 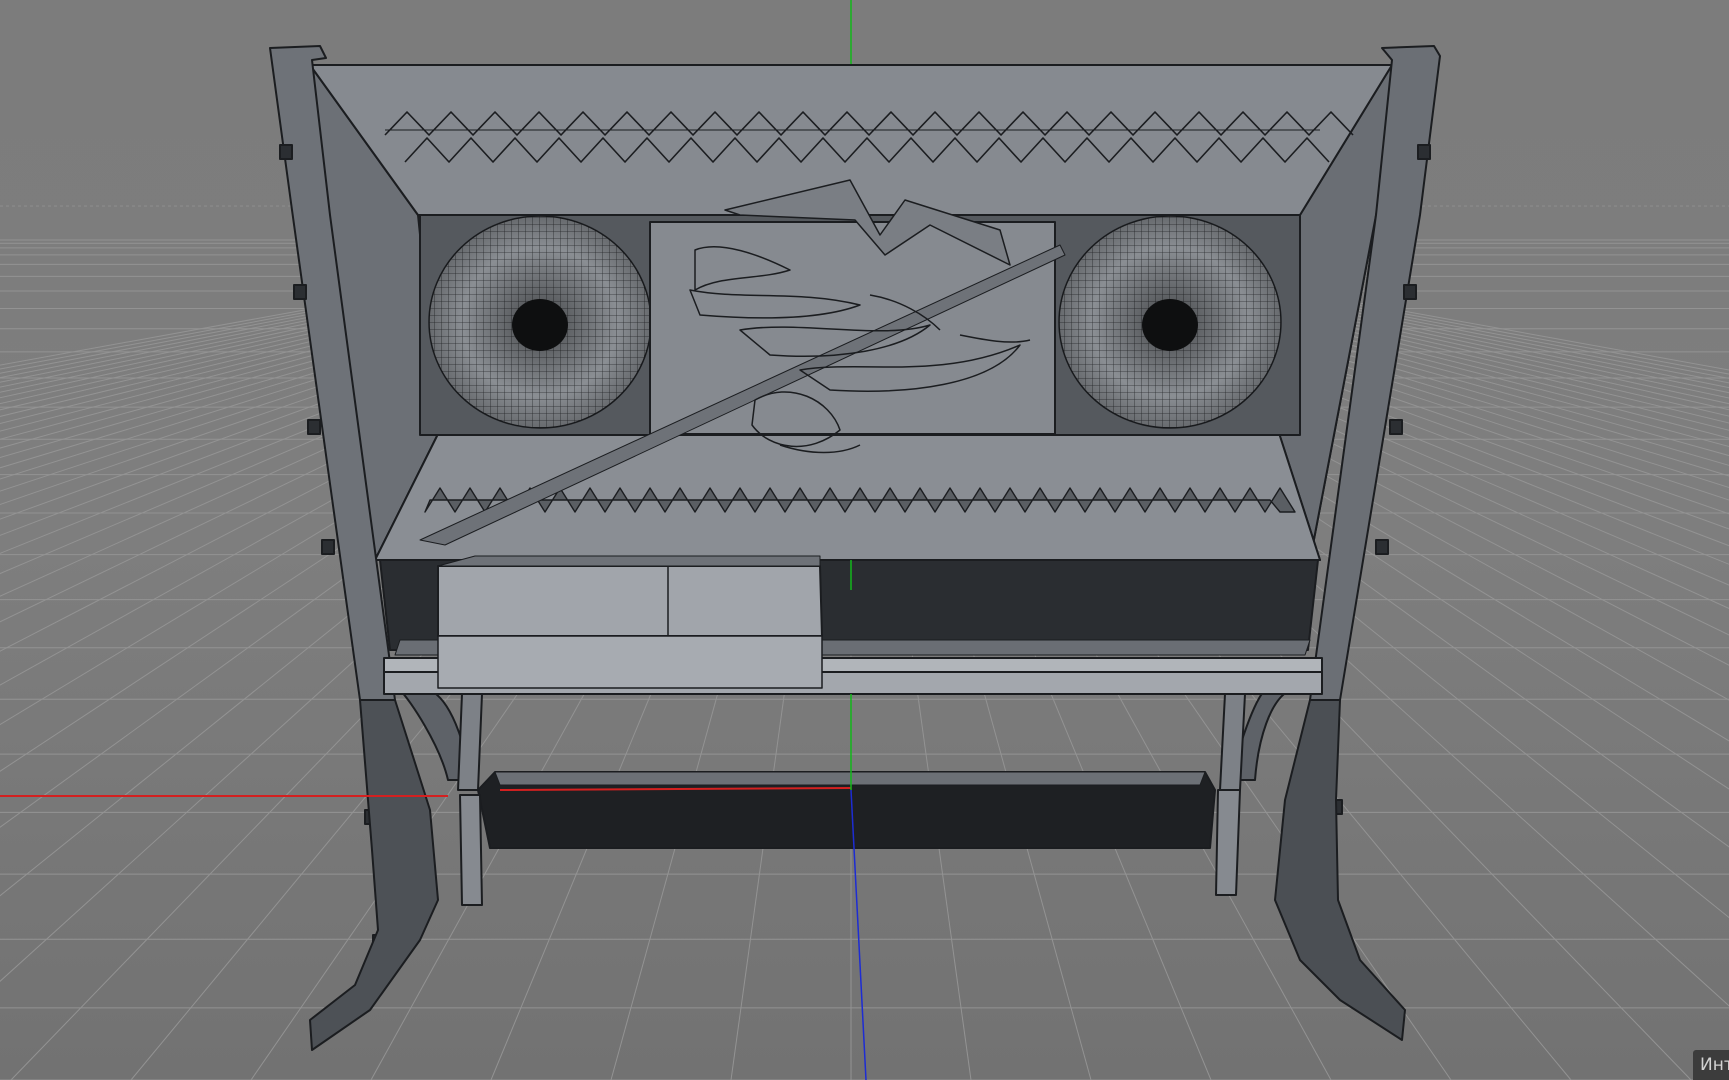 I want to click on right-front-leg, so click(x=1232, y=742).